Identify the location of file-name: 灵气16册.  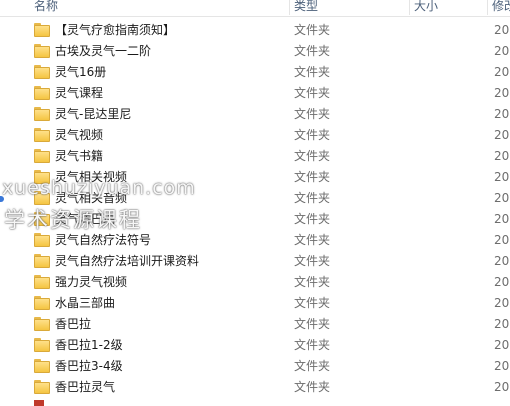
(81, 72).